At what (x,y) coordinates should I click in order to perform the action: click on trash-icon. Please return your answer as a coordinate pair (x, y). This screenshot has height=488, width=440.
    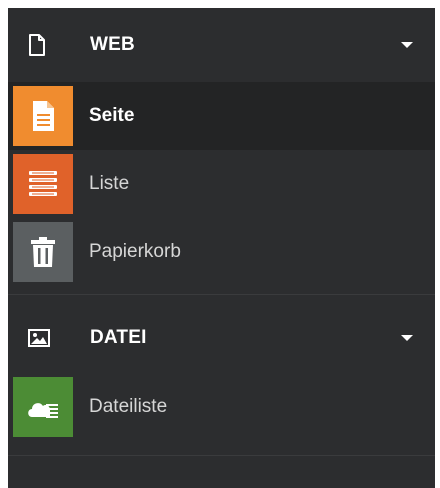
    Looking at the image, I should click on (43, 252).